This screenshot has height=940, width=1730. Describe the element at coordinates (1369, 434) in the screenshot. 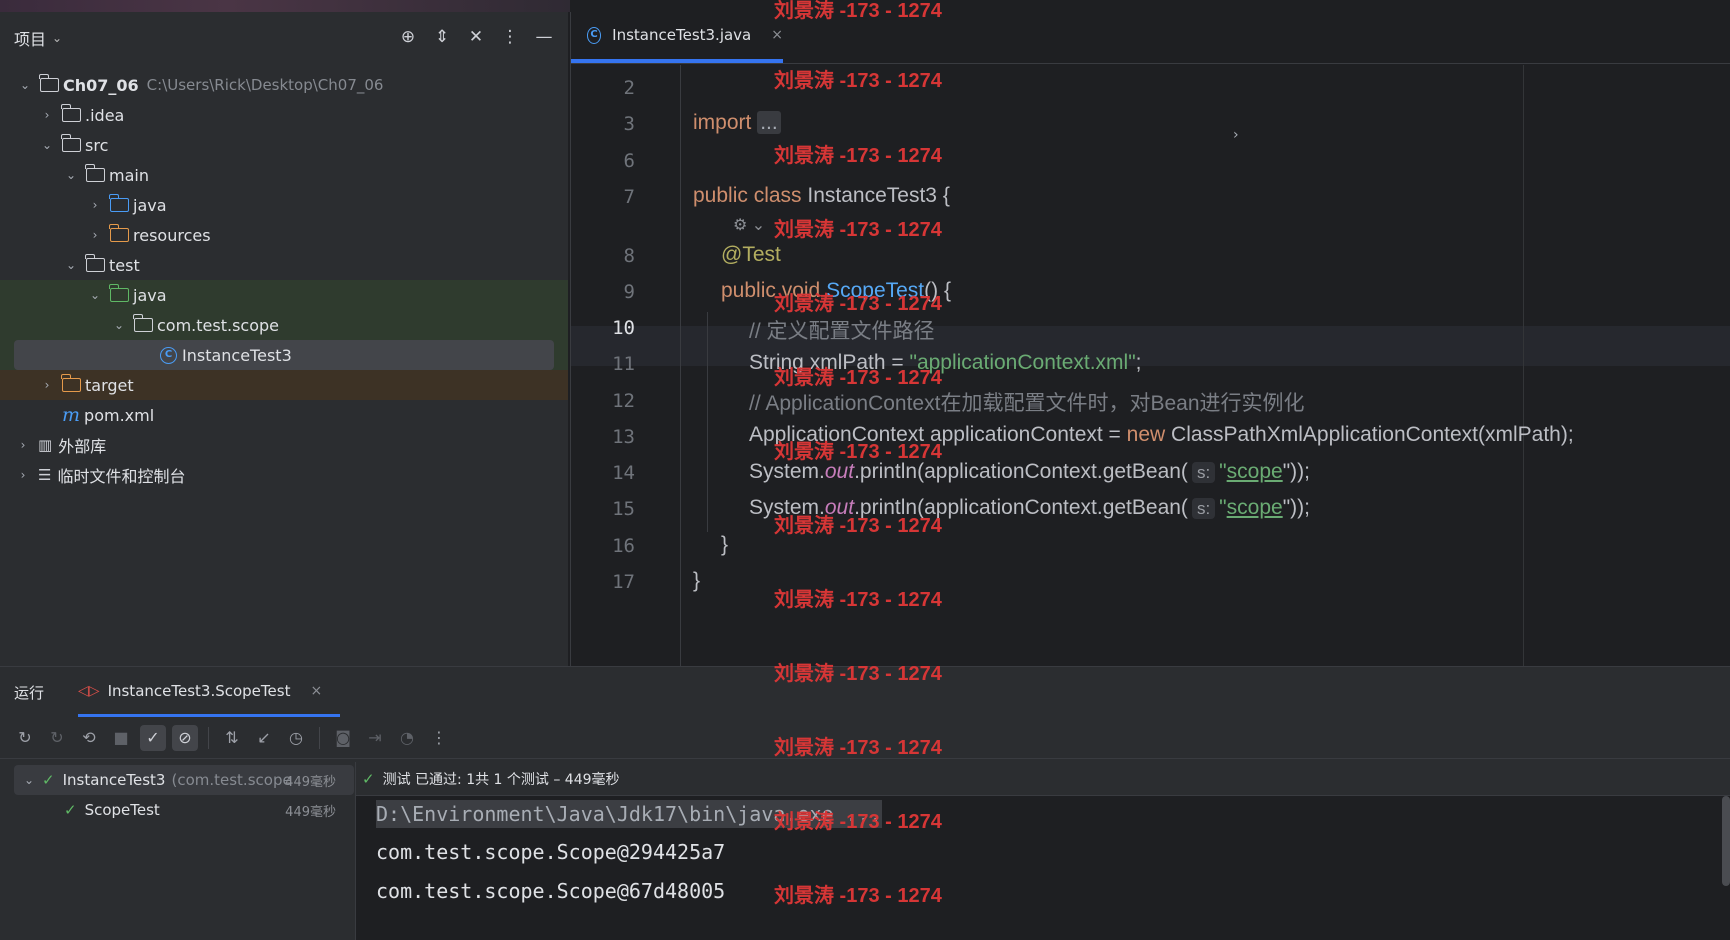

I see `code-text: ClassPathXmlApplicationContext(xmlPath);` at that location.